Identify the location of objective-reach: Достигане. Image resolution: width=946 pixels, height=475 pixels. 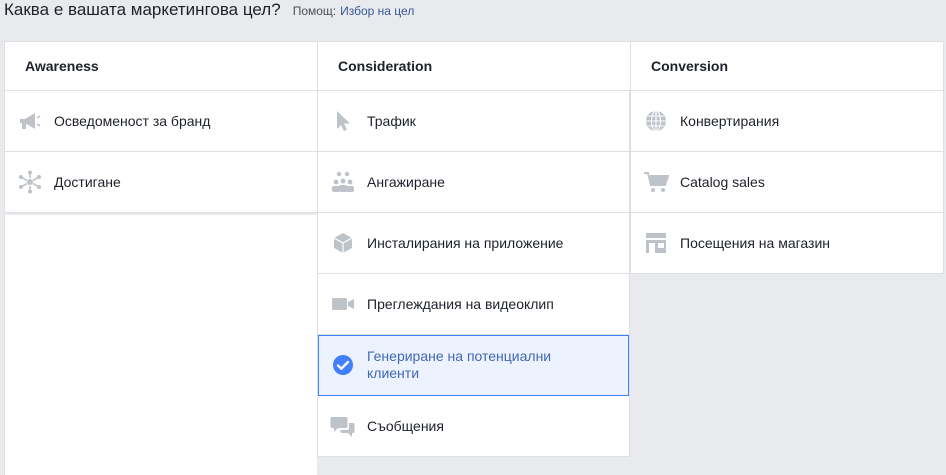
(161, 182).